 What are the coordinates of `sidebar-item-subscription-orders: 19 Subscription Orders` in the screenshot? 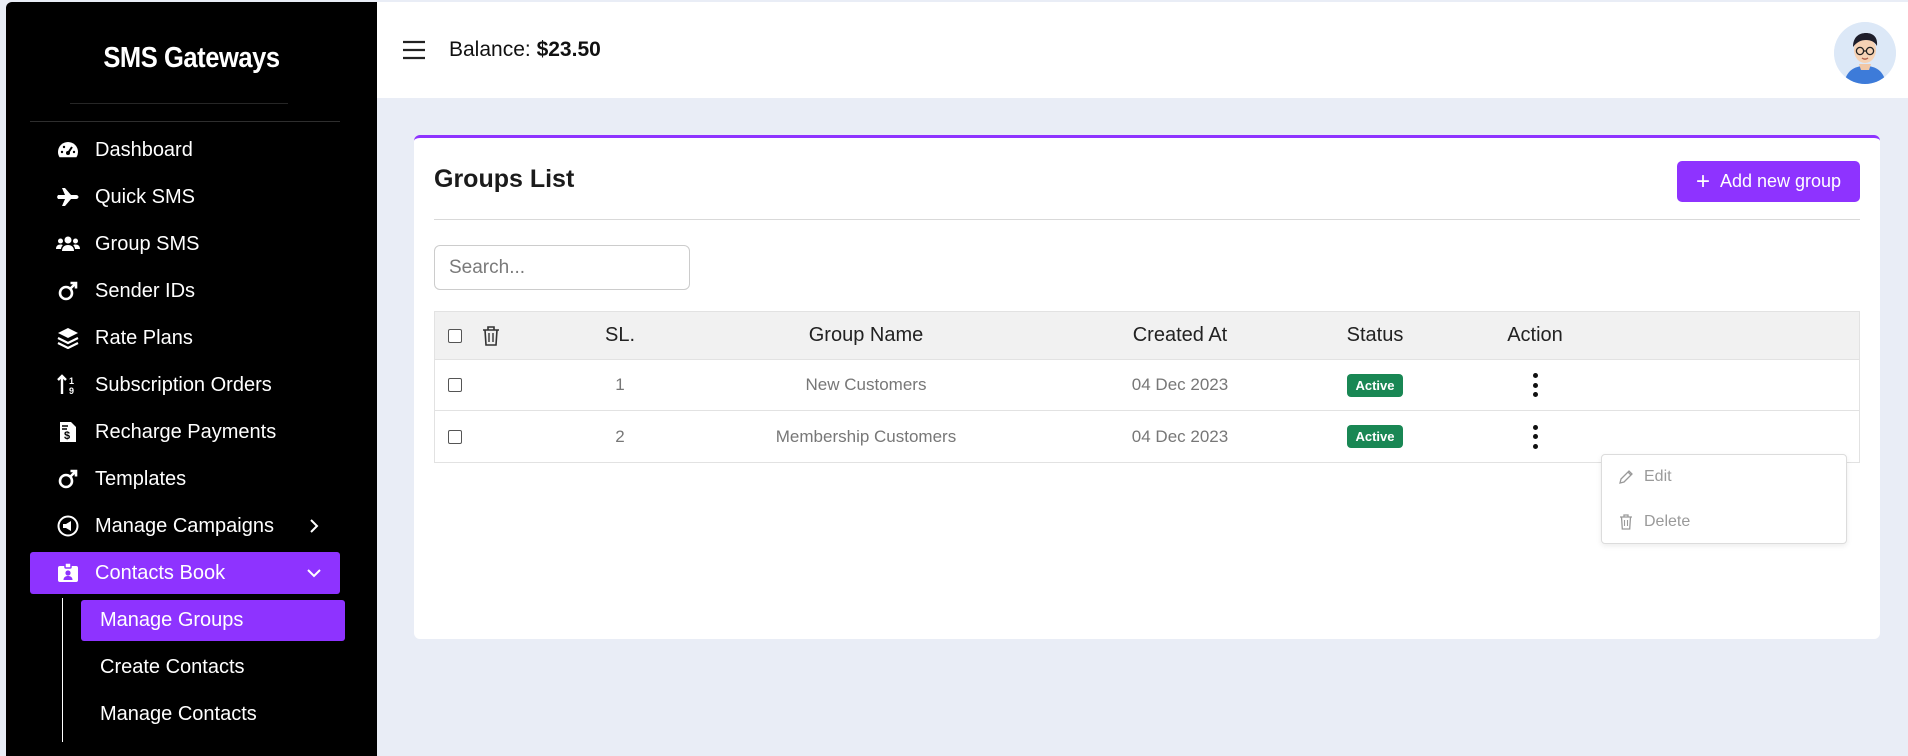 It's located at (185, 385).